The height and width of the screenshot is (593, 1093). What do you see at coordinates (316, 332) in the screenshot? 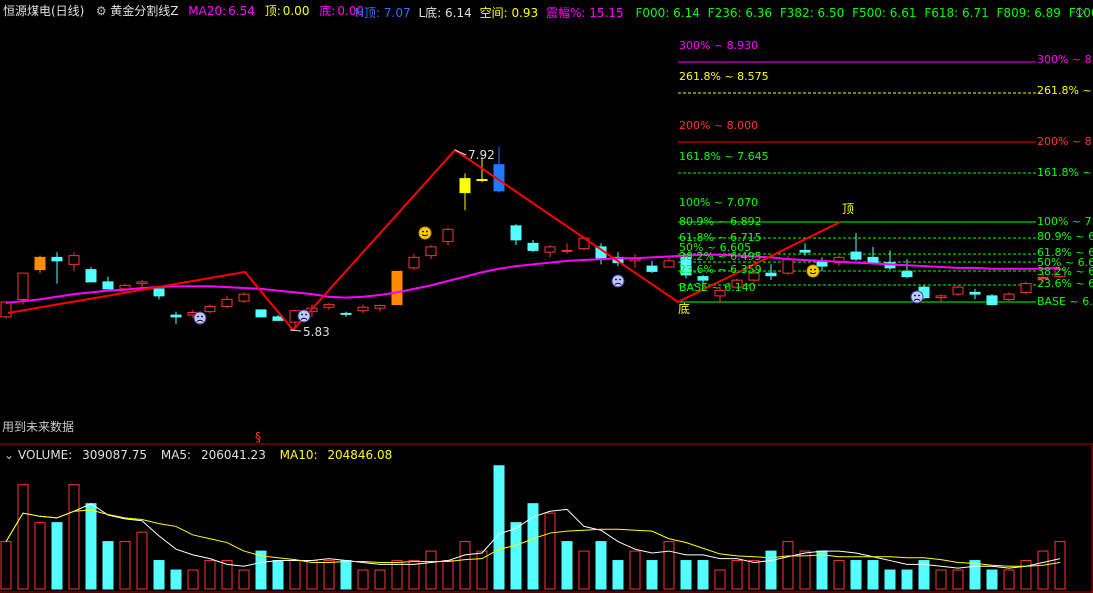
I see `low-marker: 5.83` at bounding box center [316, 332].